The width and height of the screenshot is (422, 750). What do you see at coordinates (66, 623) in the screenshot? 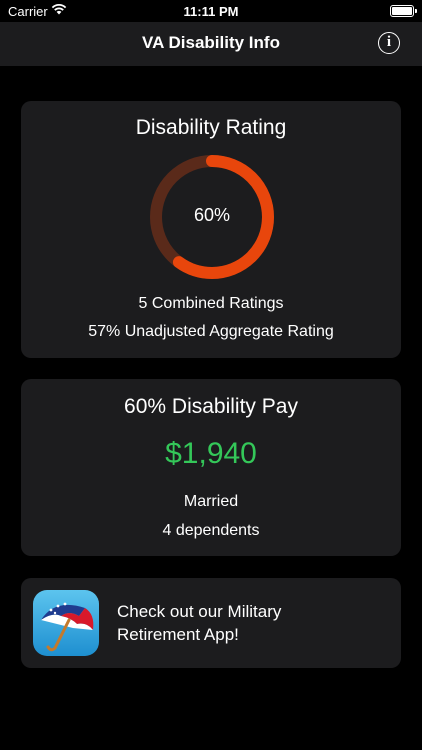
I see `umbrella-app-icon` at bounding box center [66, 623].